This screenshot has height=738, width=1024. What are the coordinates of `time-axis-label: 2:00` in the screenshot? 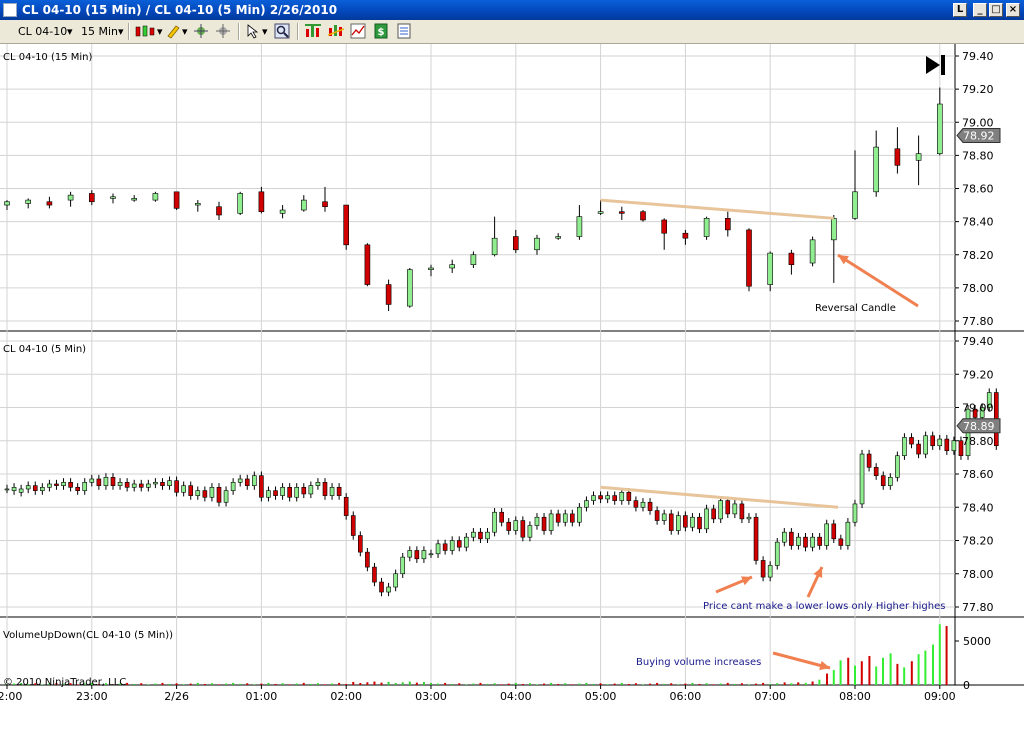 It's located at (11, 696).